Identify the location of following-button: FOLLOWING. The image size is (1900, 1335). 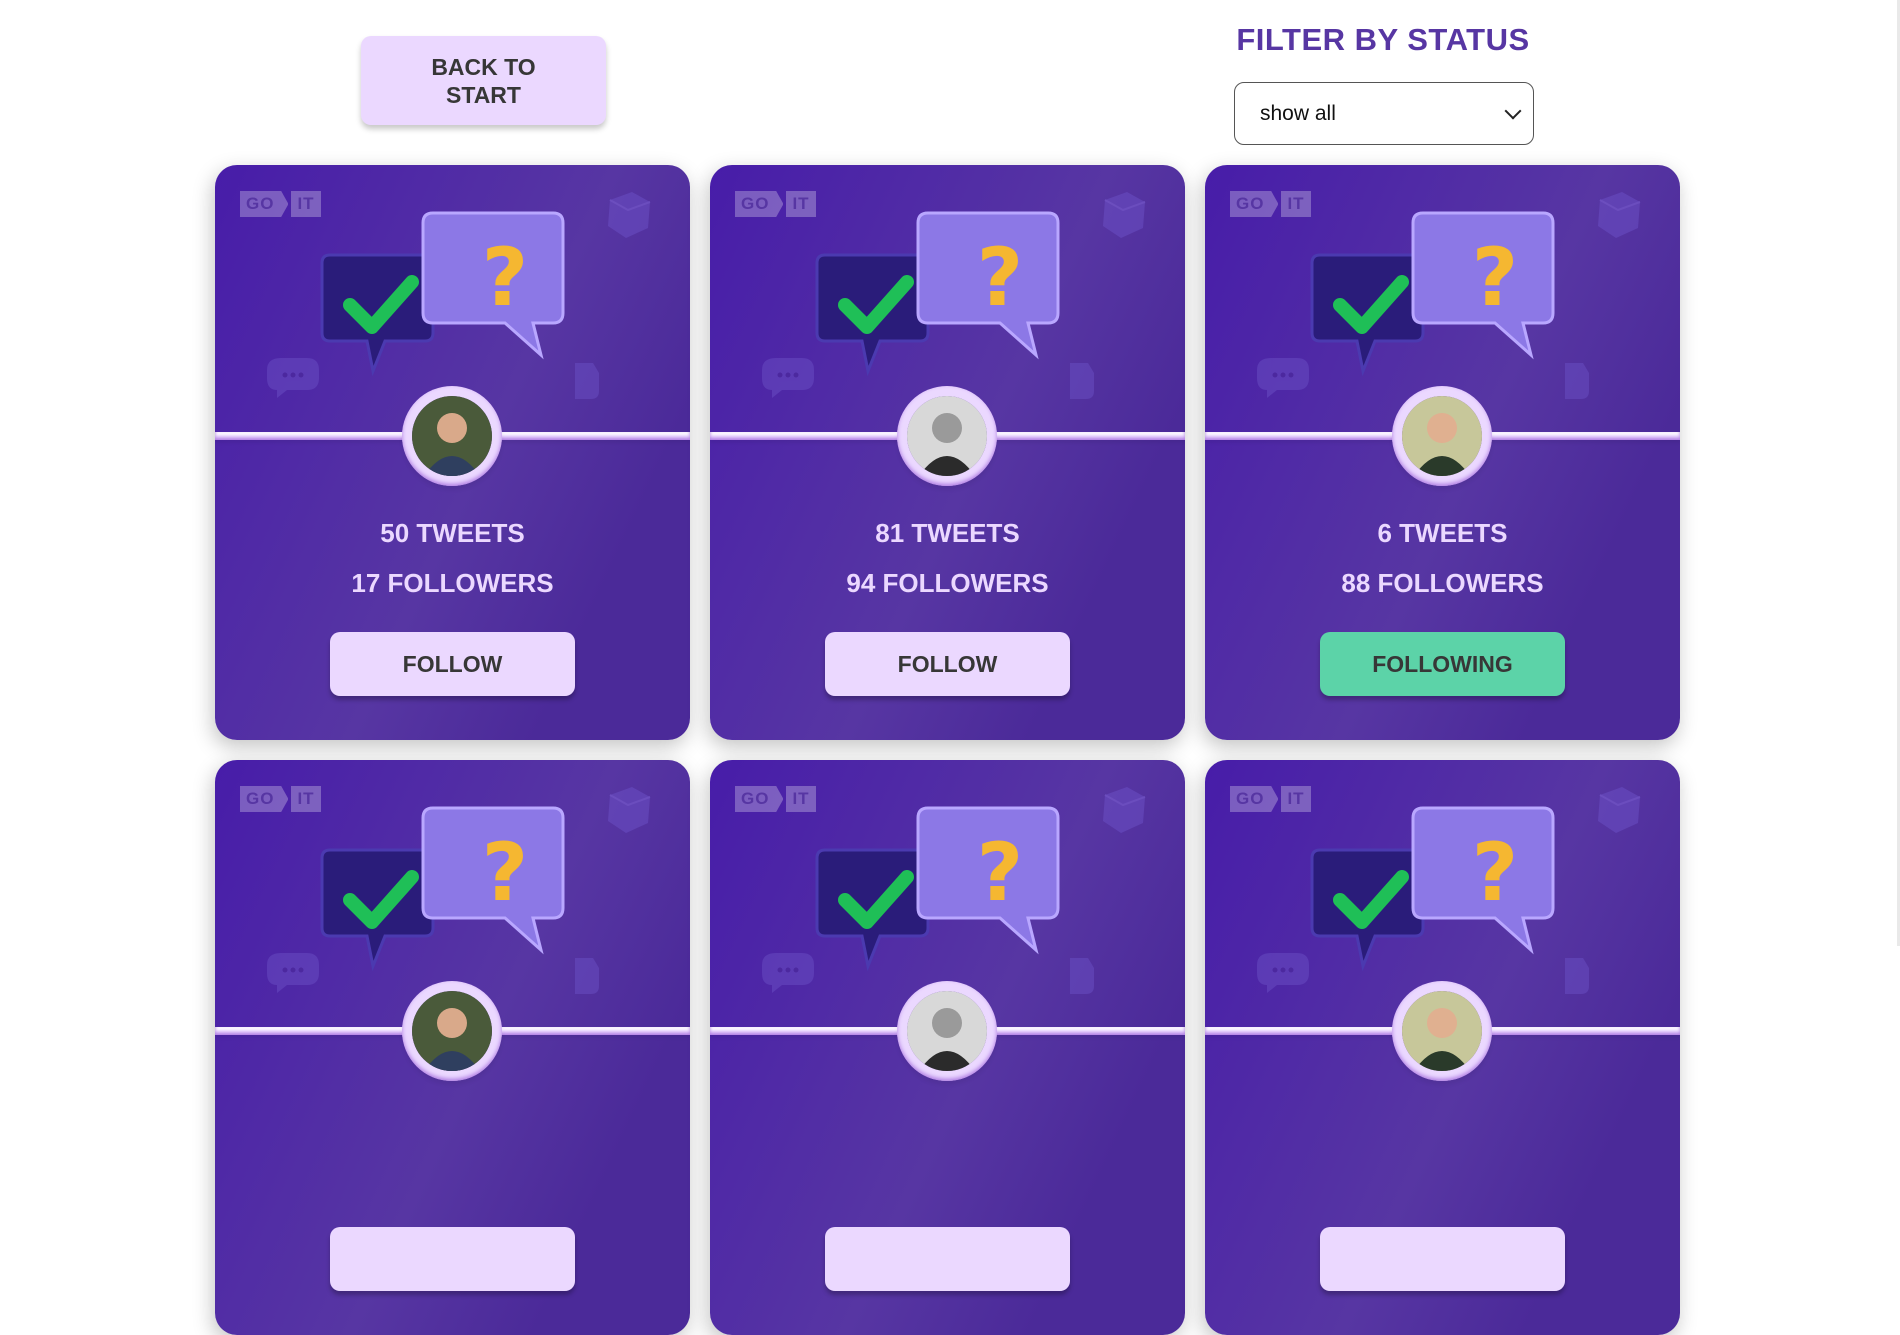
(1442, 664).